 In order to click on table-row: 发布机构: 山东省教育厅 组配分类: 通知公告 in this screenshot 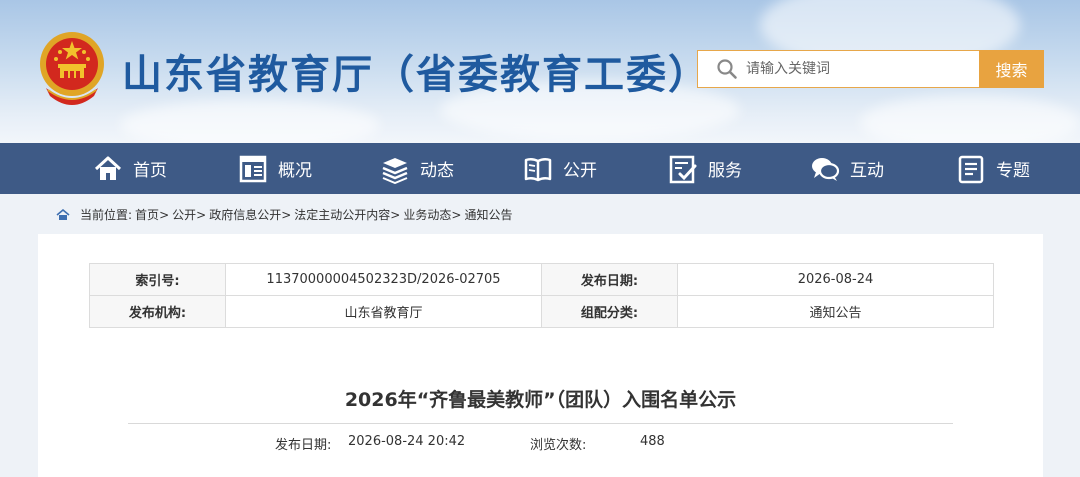, I will do `click(541, 311)`.